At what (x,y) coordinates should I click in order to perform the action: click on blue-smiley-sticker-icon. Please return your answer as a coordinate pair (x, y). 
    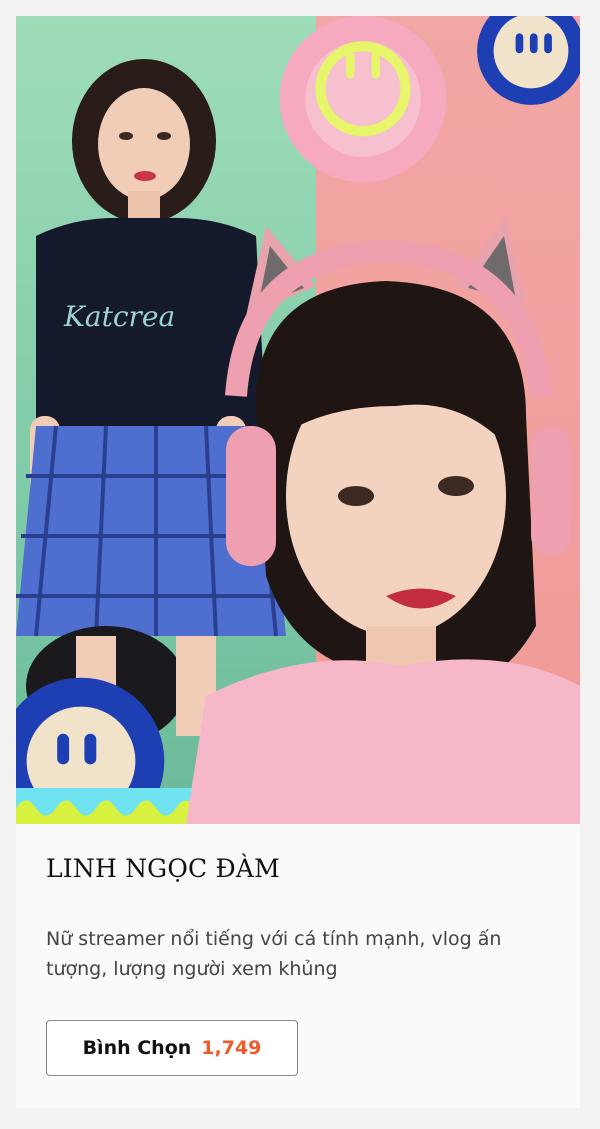
    Looking at the image, I should click on (528, 61).